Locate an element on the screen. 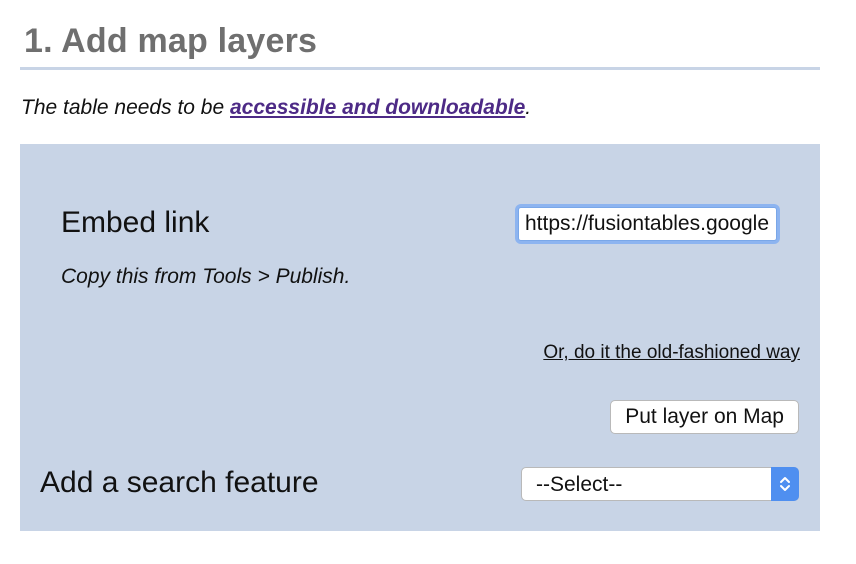 The image size is (856, 564). search-feature-select: --Select-- is located at coordinates (660, 484).